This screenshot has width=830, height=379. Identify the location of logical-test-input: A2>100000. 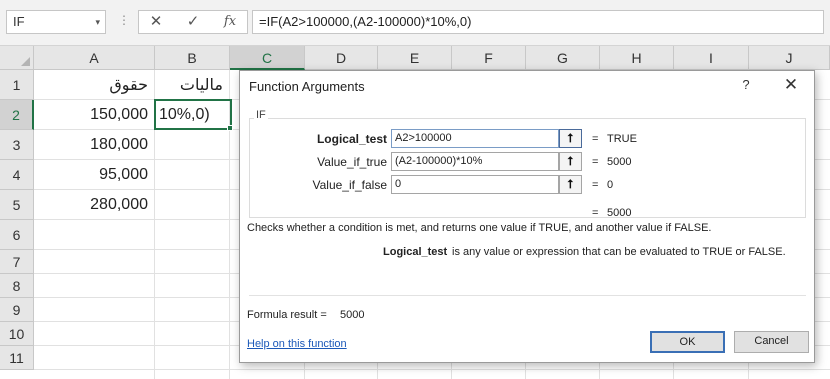
(475, 138).